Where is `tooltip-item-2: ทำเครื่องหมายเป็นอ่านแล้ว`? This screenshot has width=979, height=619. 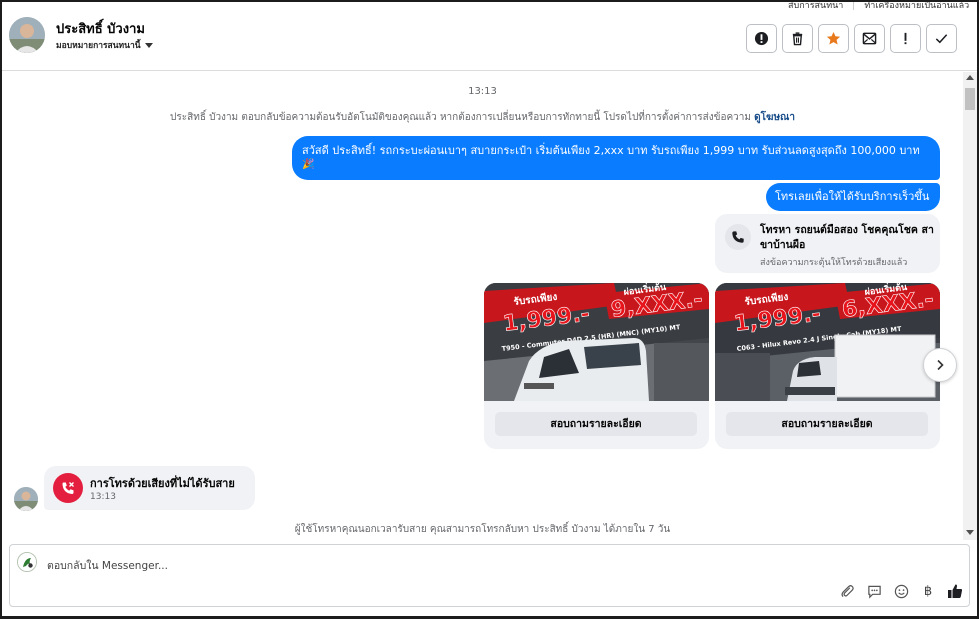
tooltip-item-2: ทำเครื่องหมายเป็นอ่านแล้ว is located at coordinates (917, 6).